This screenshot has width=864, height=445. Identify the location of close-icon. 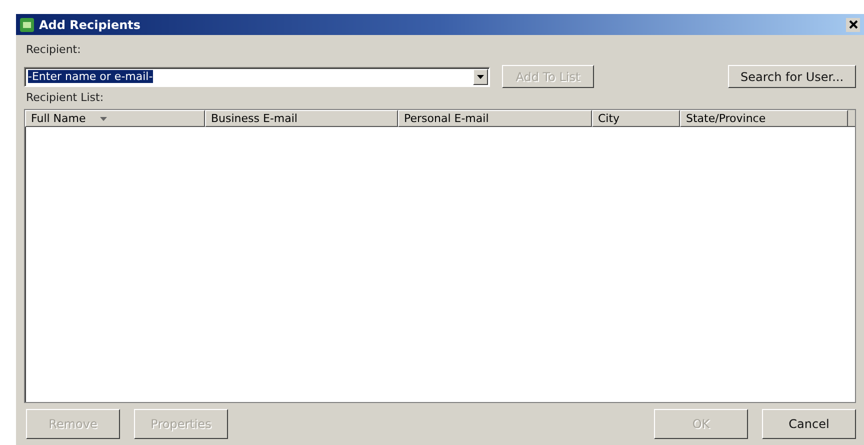
(853, 24).